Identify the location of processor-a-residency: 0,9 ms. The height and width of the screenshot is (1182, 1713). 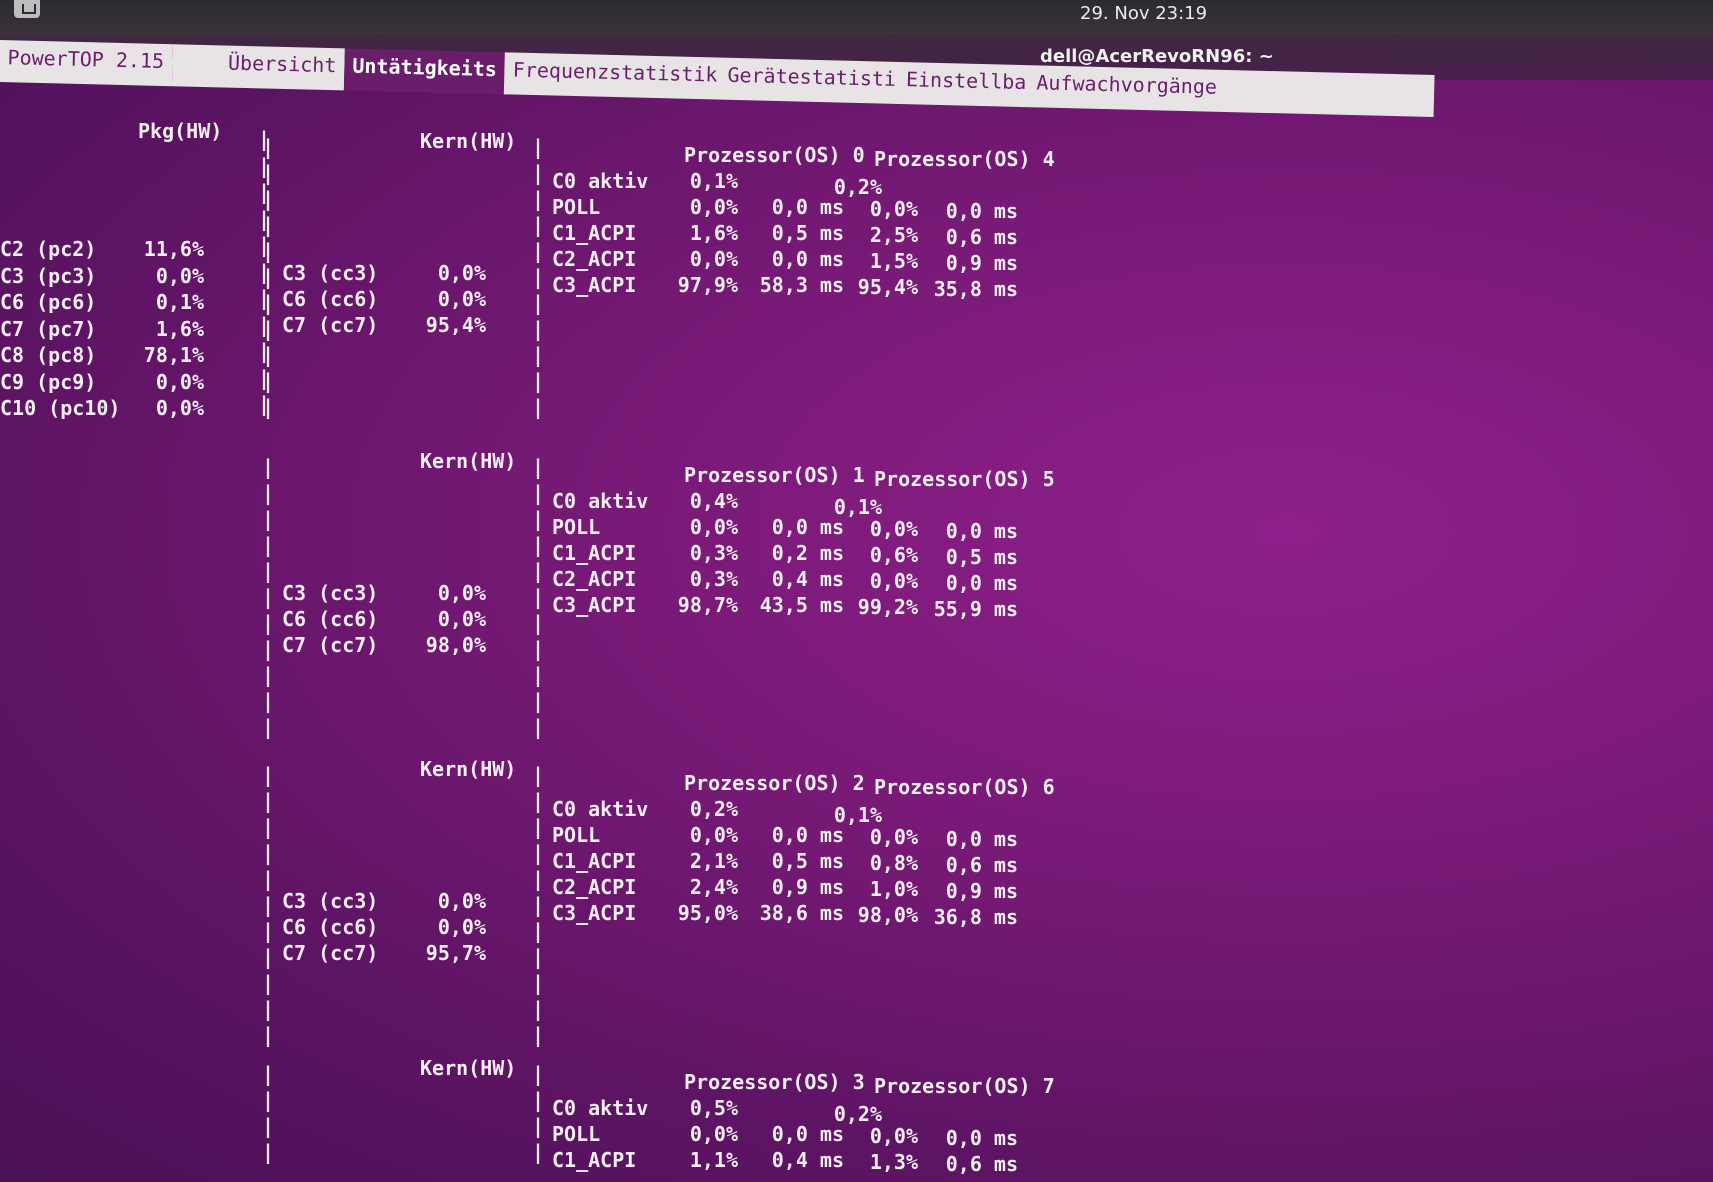
(807, 887).